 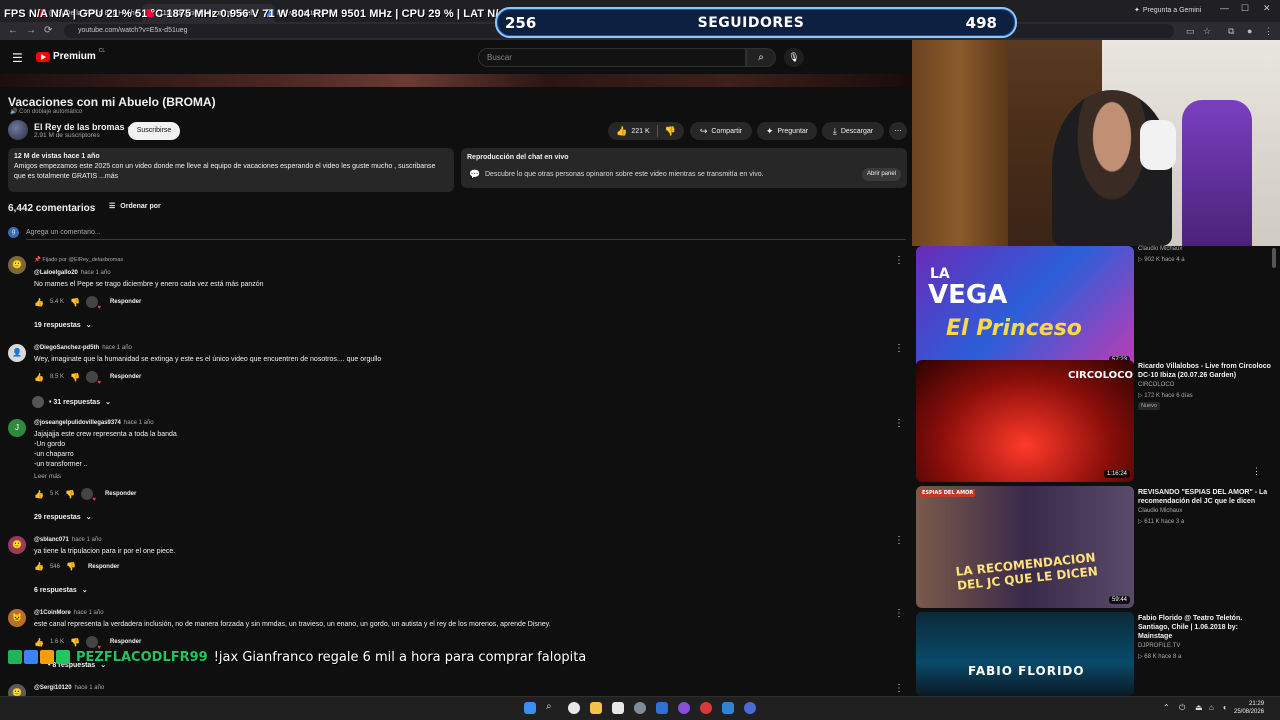 I want to click on scrollbar, so click(x=1274, y=471).